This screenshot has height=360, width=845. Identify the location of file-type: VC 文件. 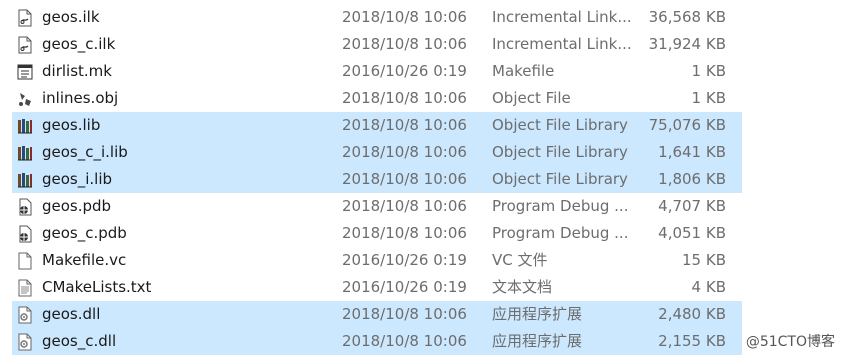
(520, 260).